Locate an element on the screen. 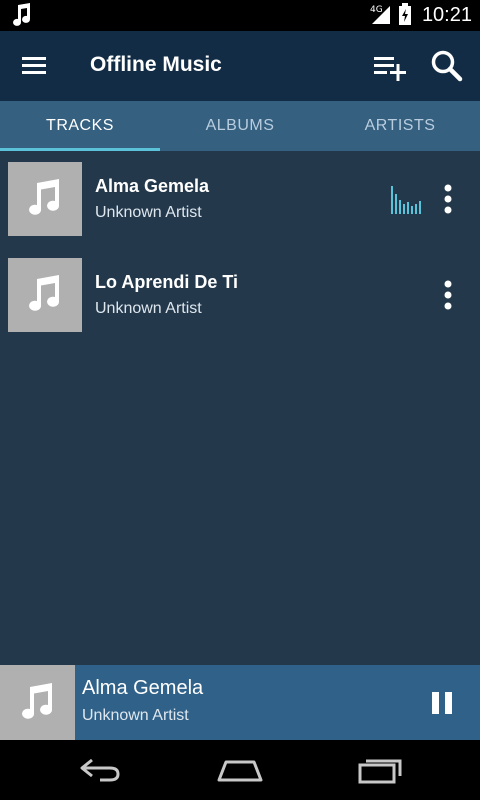  now-playing-title: Alma Gemela is located at coordinates (143, 688).